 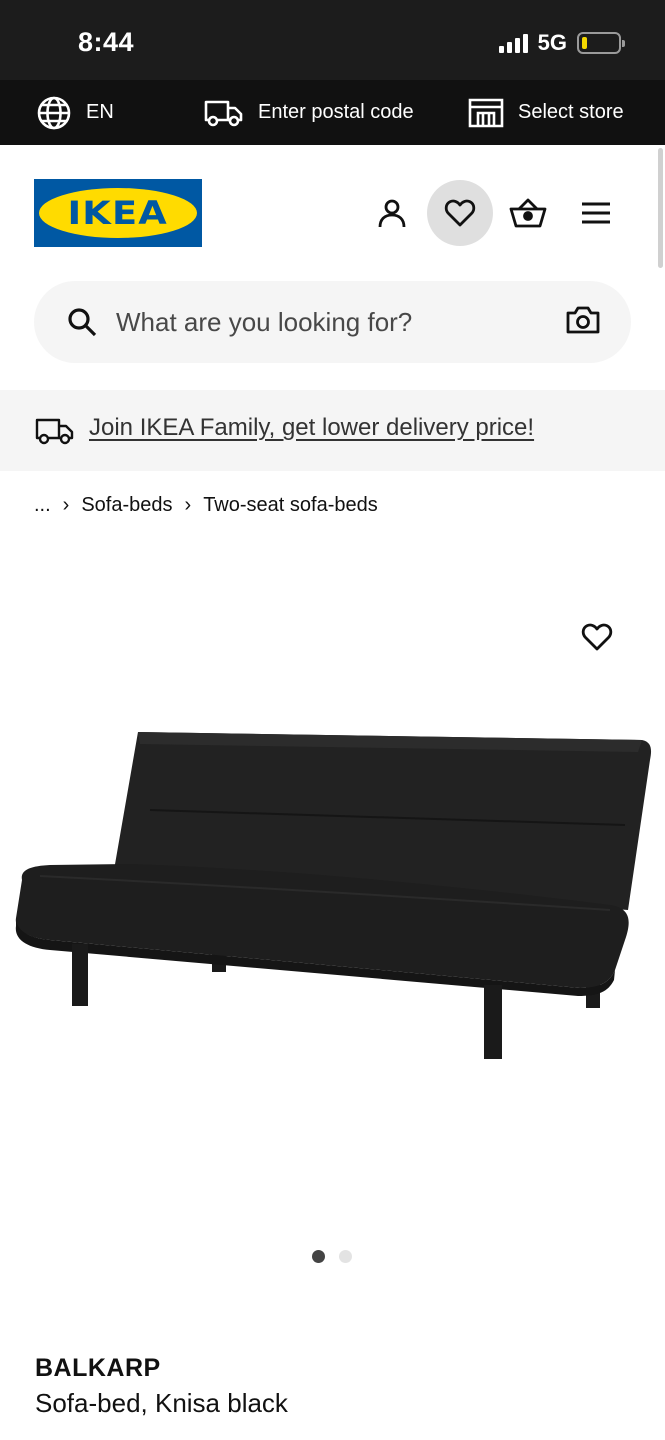 I want to click on breadcrumb: ... › Sofa-beds › Two-seat sofa-beds, so click(x=206, y=505).